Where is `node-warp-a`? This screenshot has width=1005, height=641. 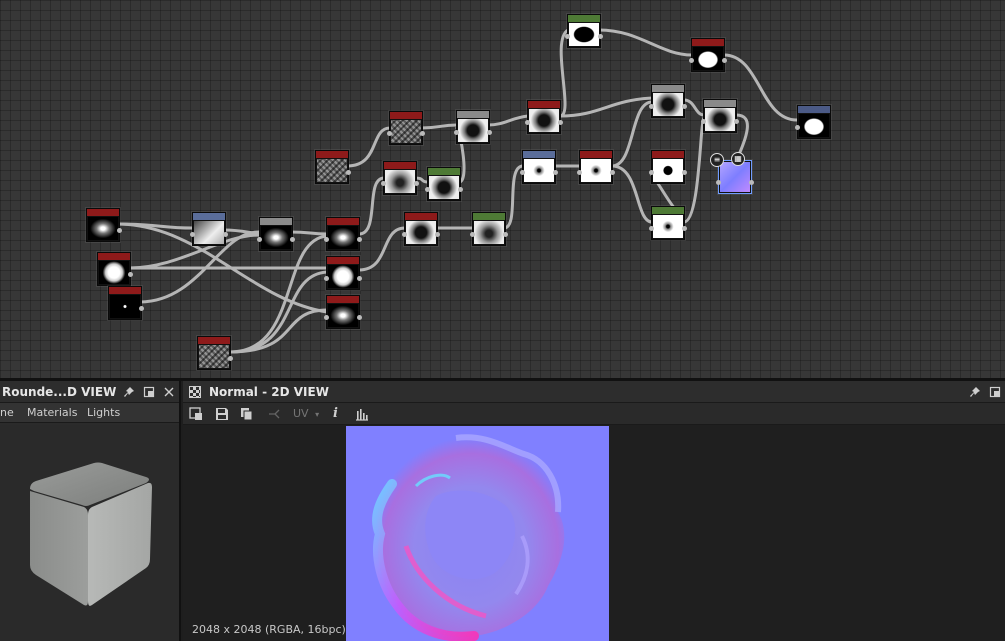 node-warp-a is located at coordinates (400, 178).